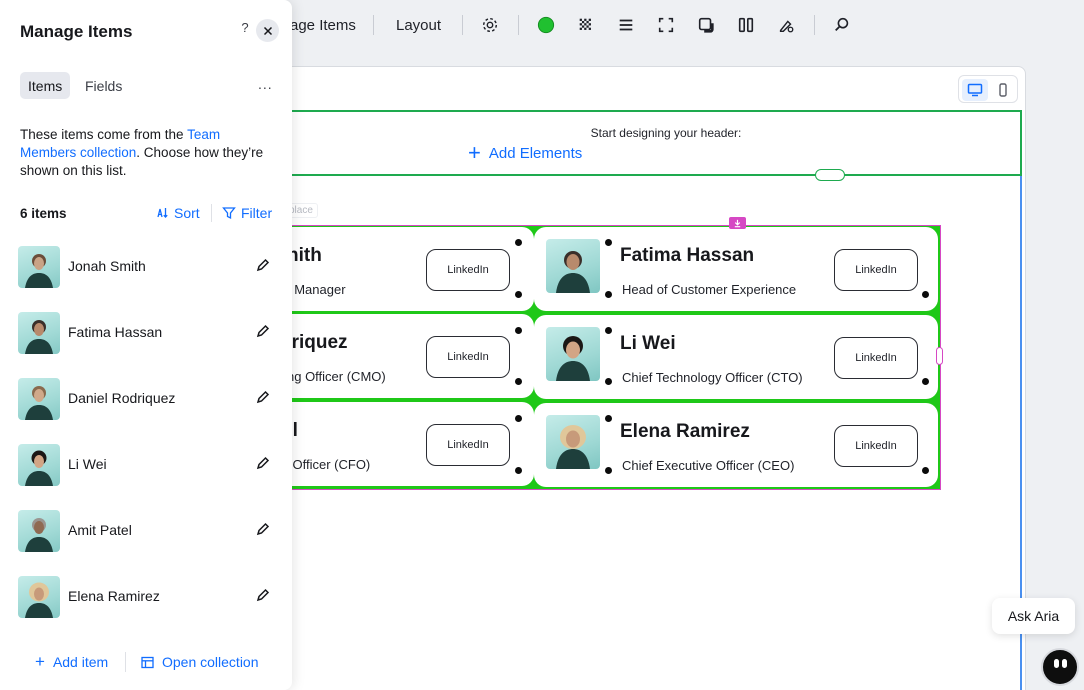 This screenshot has height=690, width=1084. Describe the element at coordinates (546, 25) in the screenshot. I see `color-dot-icon` at that location.